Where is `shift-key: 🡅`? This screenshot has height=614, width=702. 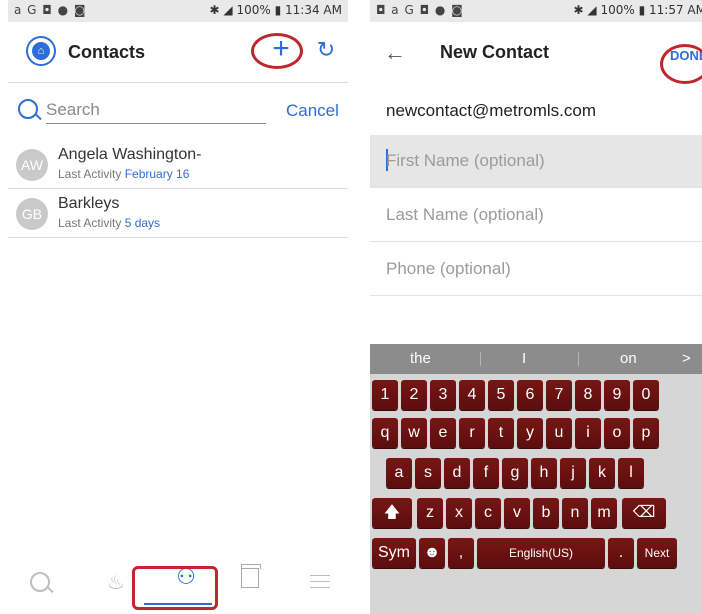 shift-key: 🡅 is located at coordinates (392, 513).